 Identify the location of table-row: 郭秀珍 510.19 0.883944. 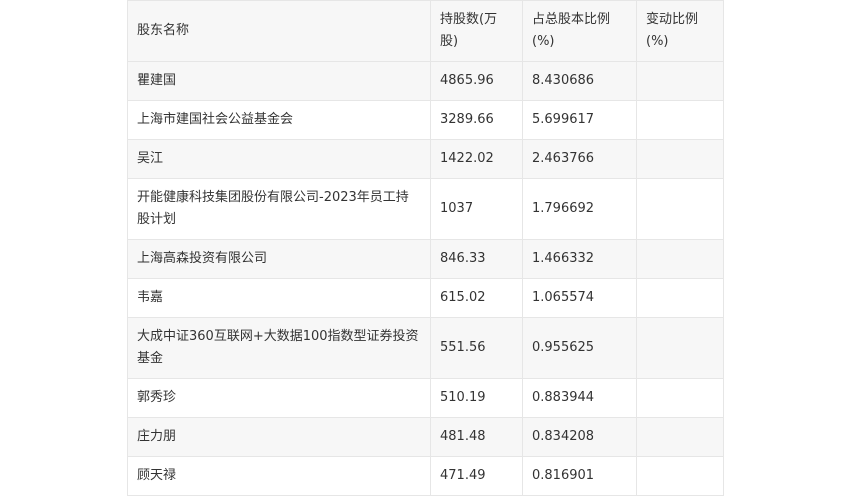
(425, 398).